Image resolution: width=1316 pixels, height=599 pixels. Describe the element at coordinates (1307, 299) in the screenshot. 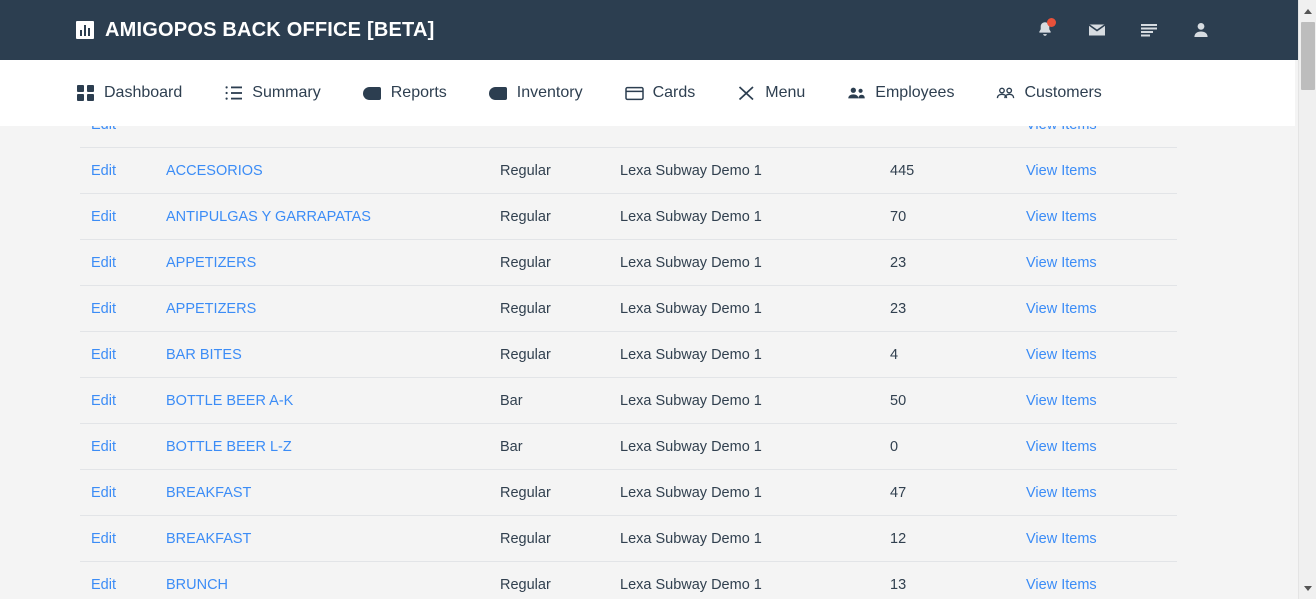

I see `vertical-scrollbar` at that location.